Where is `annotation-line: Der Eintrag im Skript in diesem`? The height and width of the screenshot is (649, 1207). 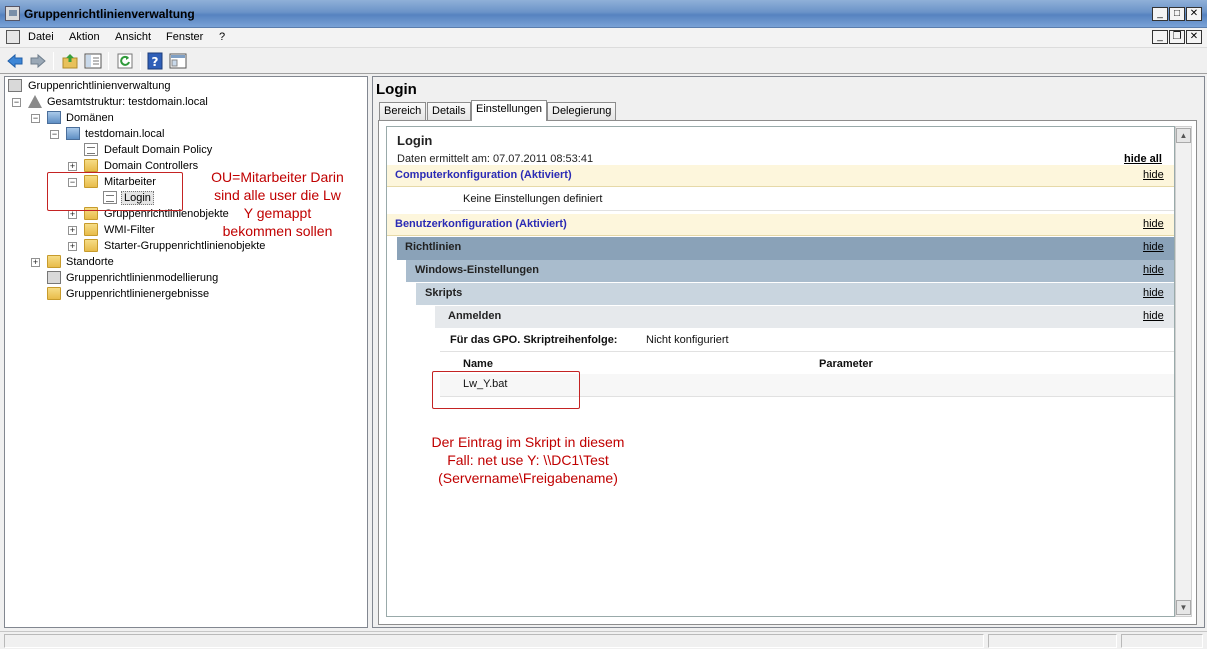
annotation-line: Der Eintrag im Skript in diesem is located at coordinates (528, 442).